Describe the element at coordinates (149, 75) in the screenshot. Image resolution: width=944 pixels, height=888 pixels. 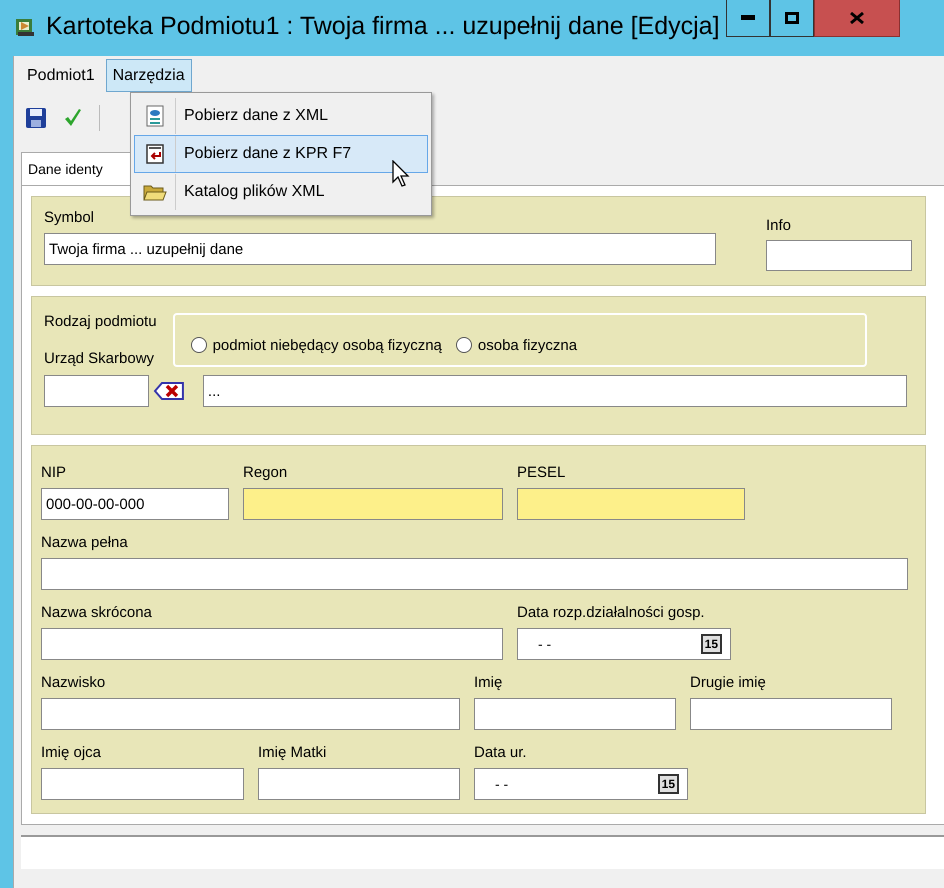
I see `menu-item: Narzędzia` at that location.